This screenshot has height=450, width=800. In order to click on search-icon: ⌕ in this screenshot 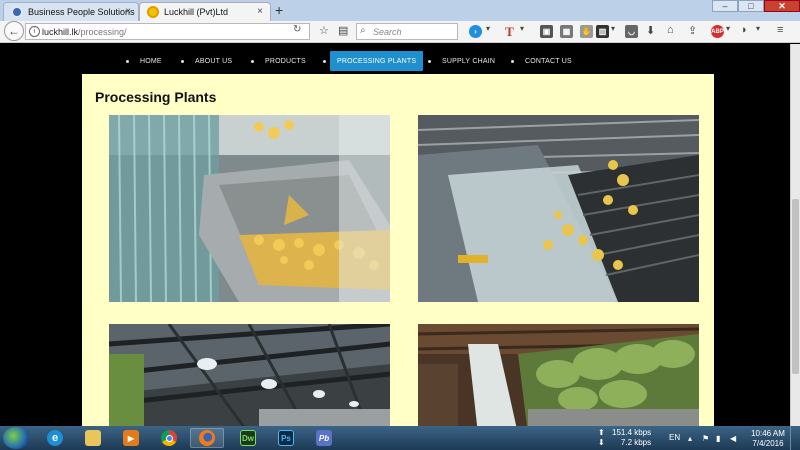, I will do `click(363, 30)`.